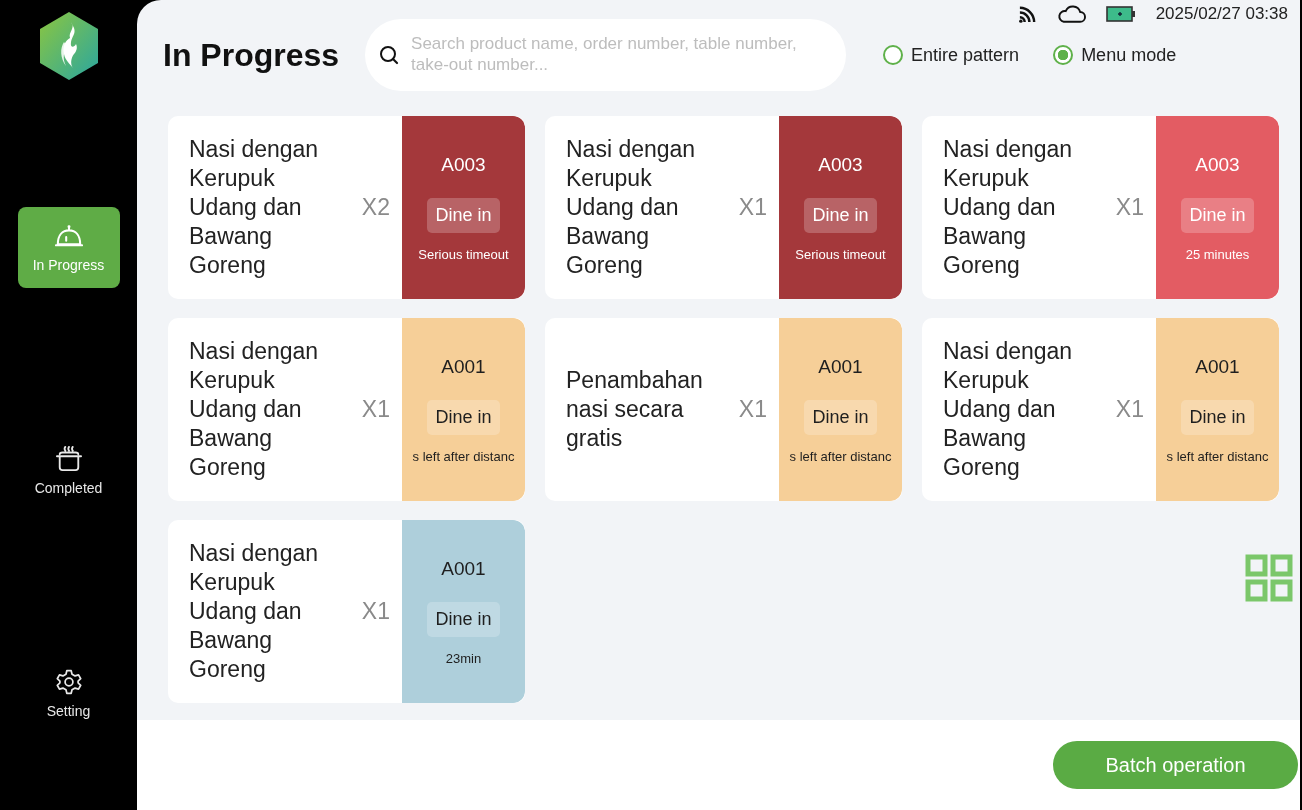 Image resolution: width=1302 pixels, height=810 pixels. Describe the element at coordinates (346, 611) in the screenshot. I see `order-card: Nasi dengan Kerupuk Udang dan Bawang Goreng X1 A001 Dine in 23min` at that location.